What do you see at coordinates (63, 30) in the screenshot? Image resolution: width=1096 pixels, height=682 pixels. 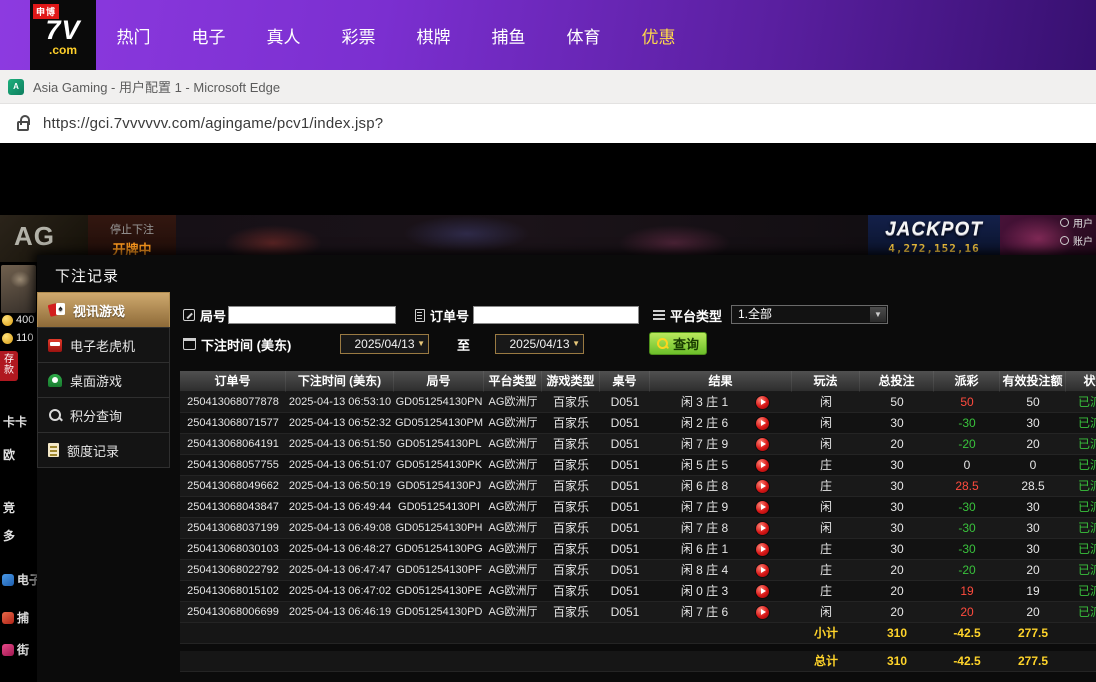 I see `logo-name: 7V` at bounding box center [63, 30].